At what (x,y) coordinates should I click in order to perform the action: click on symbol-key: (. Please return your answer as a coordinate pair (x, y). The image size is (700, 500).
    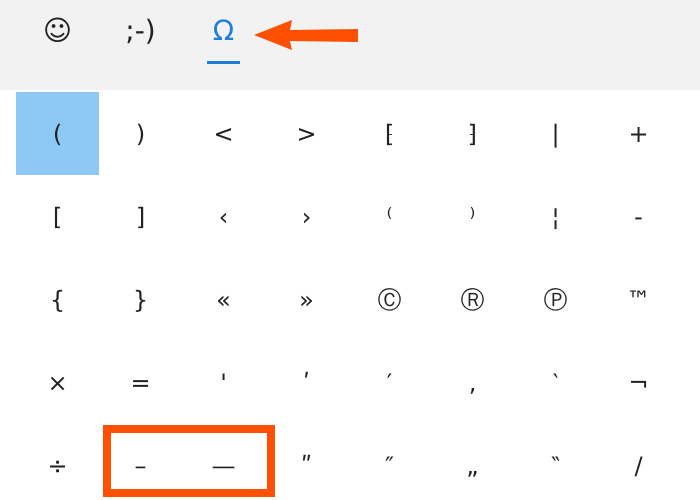
    Looking at the image, I should click on (57, 133).